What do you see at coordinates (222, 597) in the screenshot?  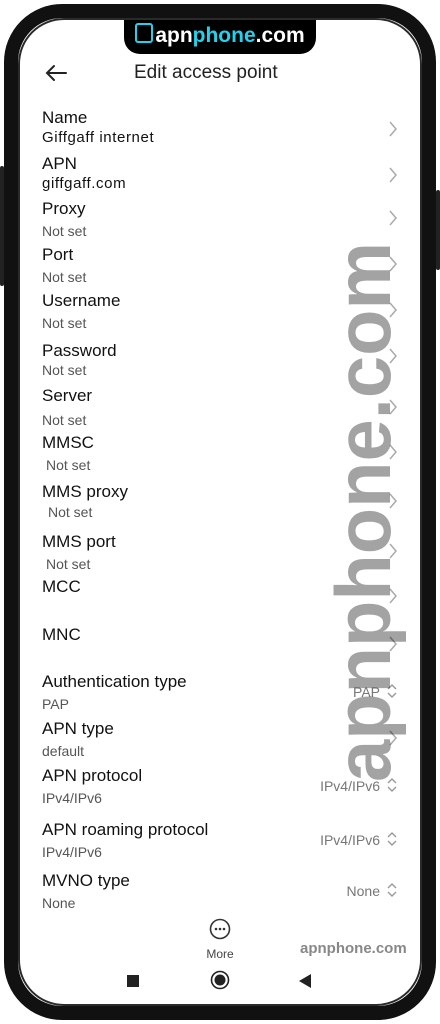 I see `field-mcc: MCC` at bounding box center [222, 597].